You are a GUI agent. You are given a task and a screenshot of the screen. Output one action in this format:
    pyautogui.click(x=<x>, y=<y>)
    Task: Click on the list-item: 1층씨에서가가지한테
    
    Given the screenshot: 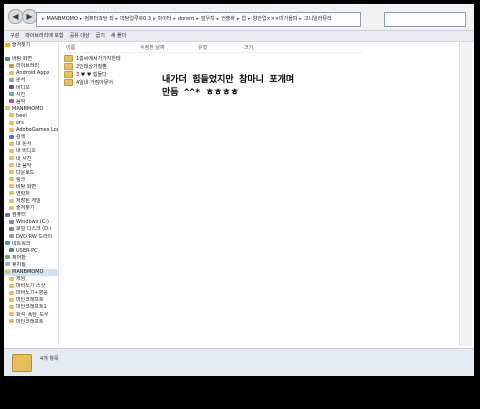 What is the action you would take?
    pyautogui.click(x=114, y=59)
    